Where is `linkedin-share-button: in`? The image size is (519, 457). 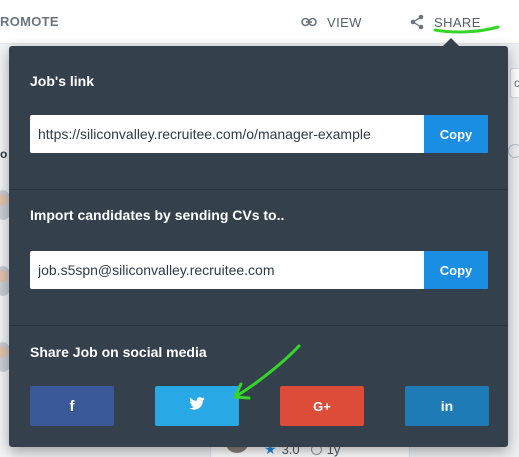
linkedin-share-button: in is located at coordinates (447, 406).